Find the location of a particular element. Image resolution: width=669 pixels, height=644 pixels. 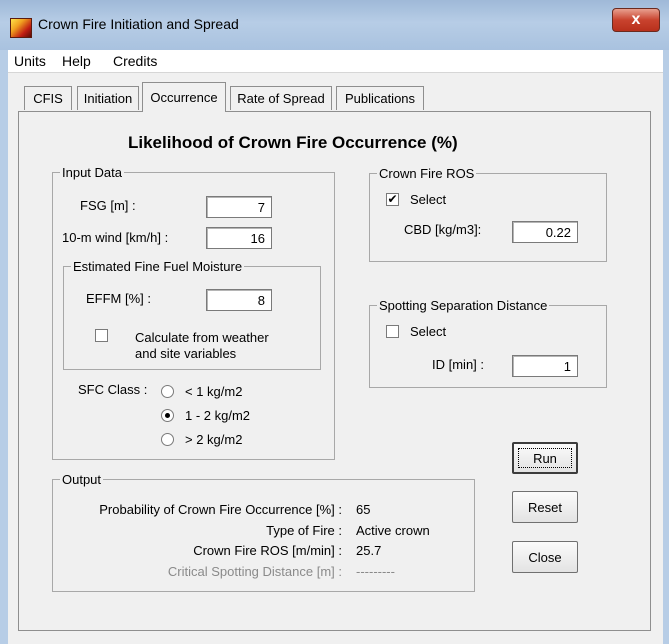

close-window-button: x is located at coordinates (636, 20).